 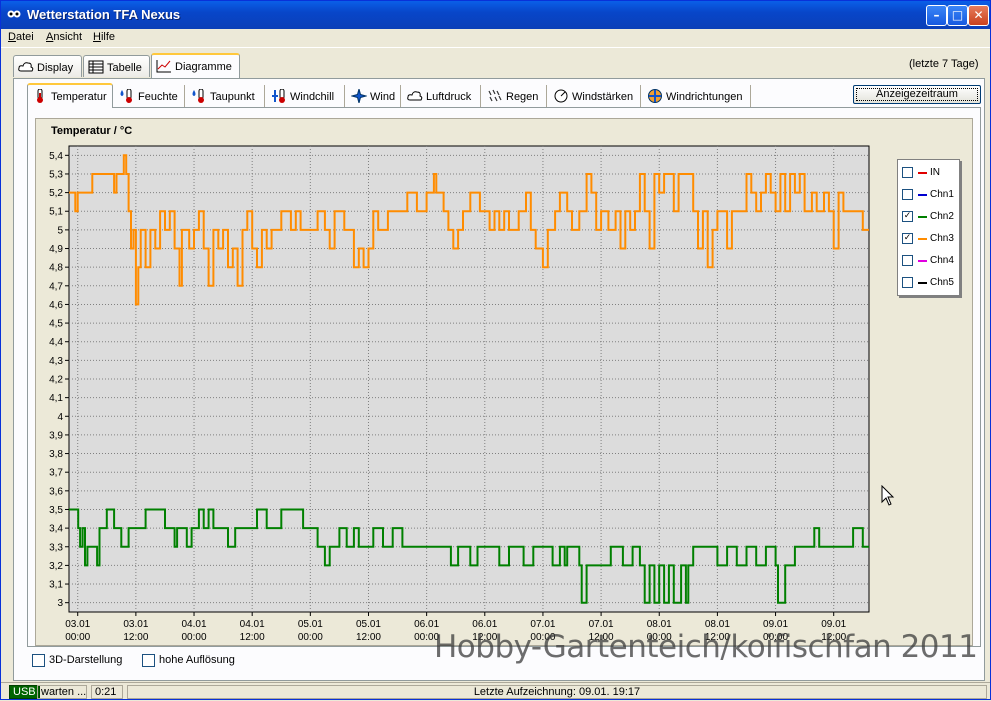 I want to click on y-tick-label: 3,4, so click(x=56, y=529).